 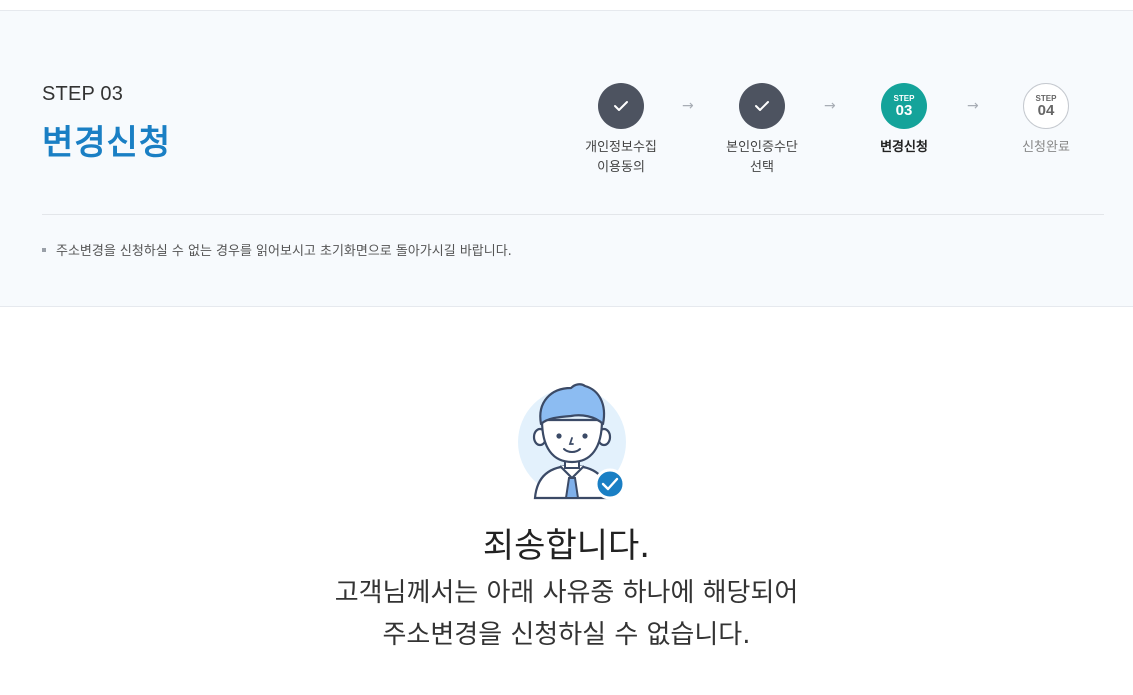 I want to click on sorry-line-1: 고객님께서는 아래 사유중 하나에 해당되어, so click(x=566, y=593).